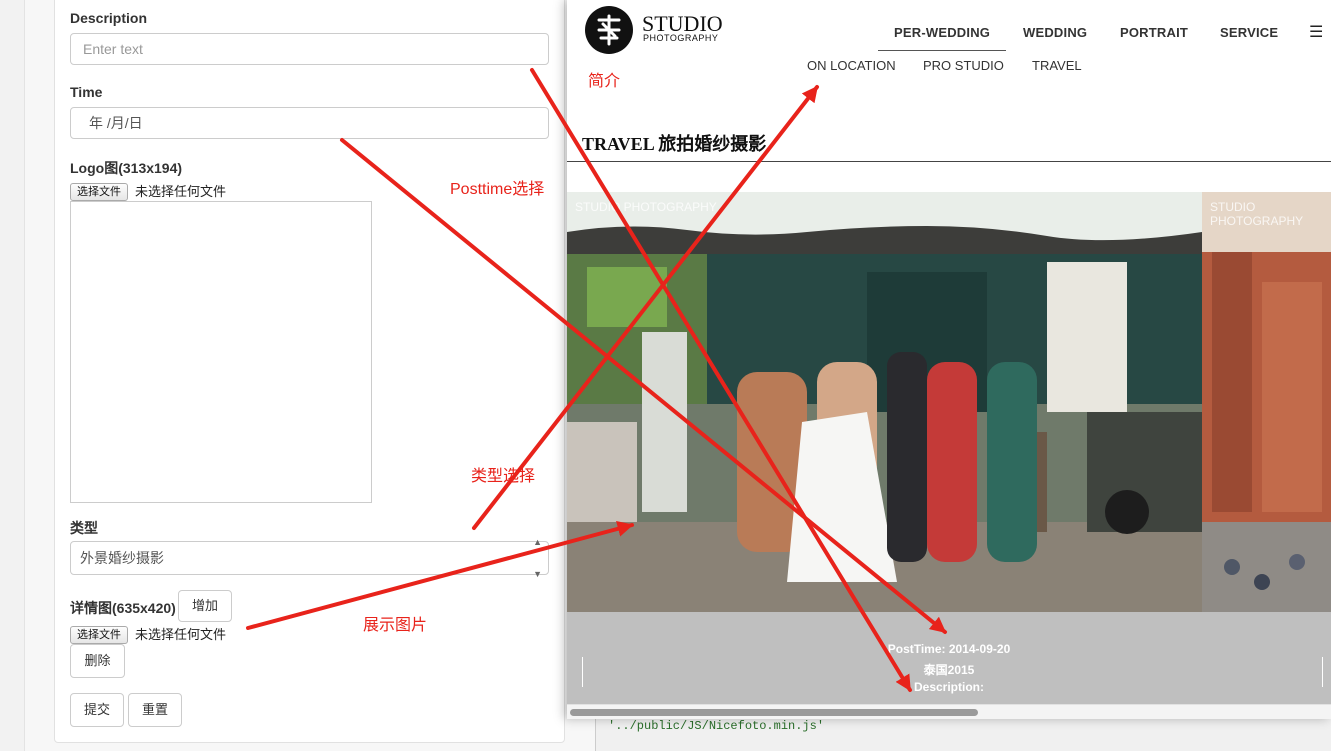  Describe the element at coordinates (503, 476) in the screenshot. I see `annotation-type: 类型选择` at that location.